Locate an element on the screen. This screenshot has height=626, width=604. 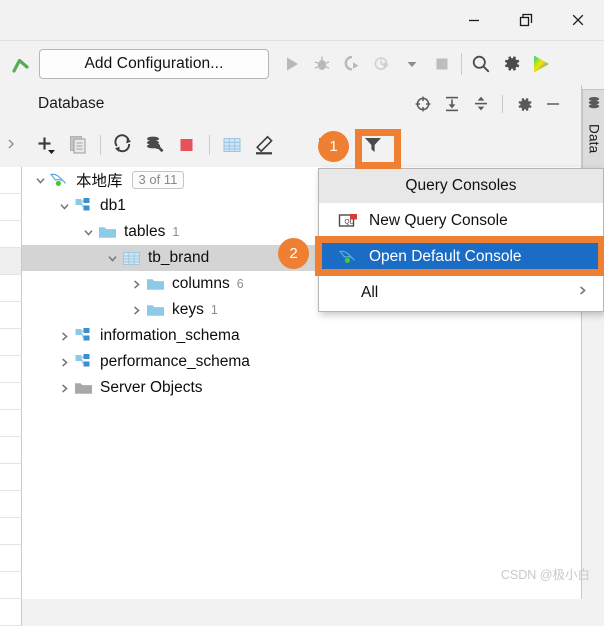
stop-refresh-icon is located at coordinates (187, 145).